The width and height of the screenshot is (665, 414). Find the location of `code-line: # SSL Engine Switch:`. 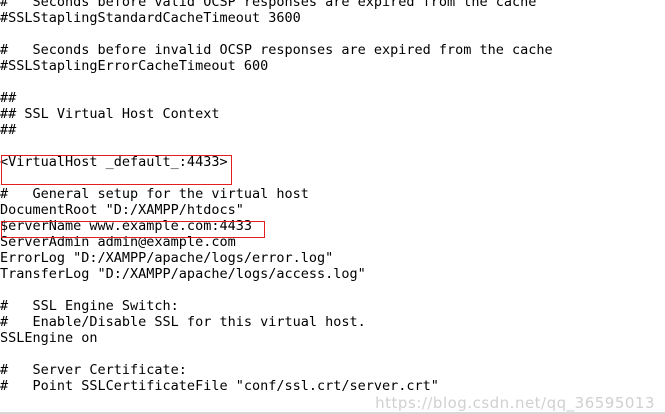

code-line: # SSL Engine Switch: is located at coordinates (89, 306).